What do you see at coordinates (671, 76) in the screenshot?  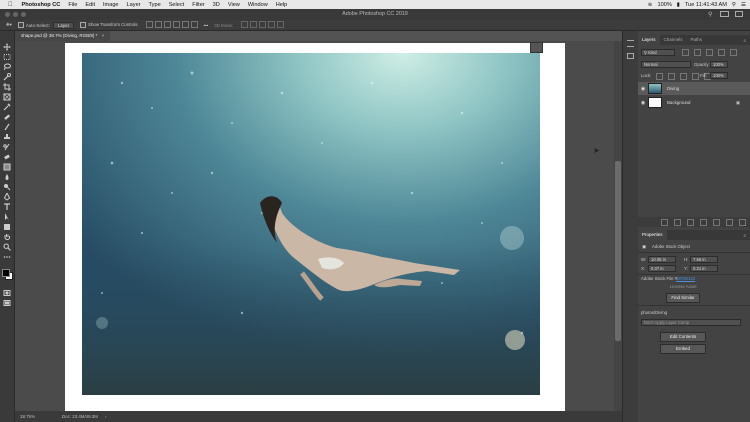 I see `lock-pixels-icon` at bounding box center [671, 76].